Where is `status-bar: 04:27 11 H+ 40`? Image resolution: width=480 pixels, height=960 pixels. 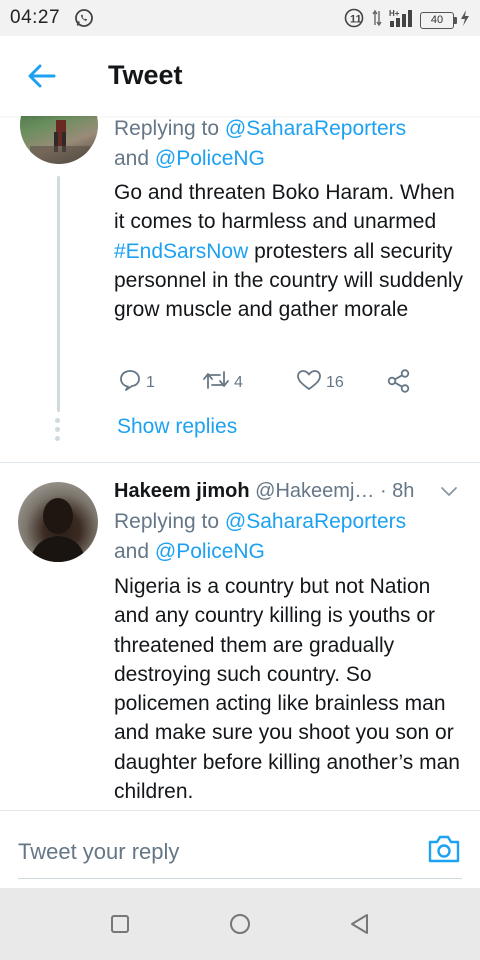 status-bar: 04:27 11 H+ 40 is located at coordinates (240, 18).